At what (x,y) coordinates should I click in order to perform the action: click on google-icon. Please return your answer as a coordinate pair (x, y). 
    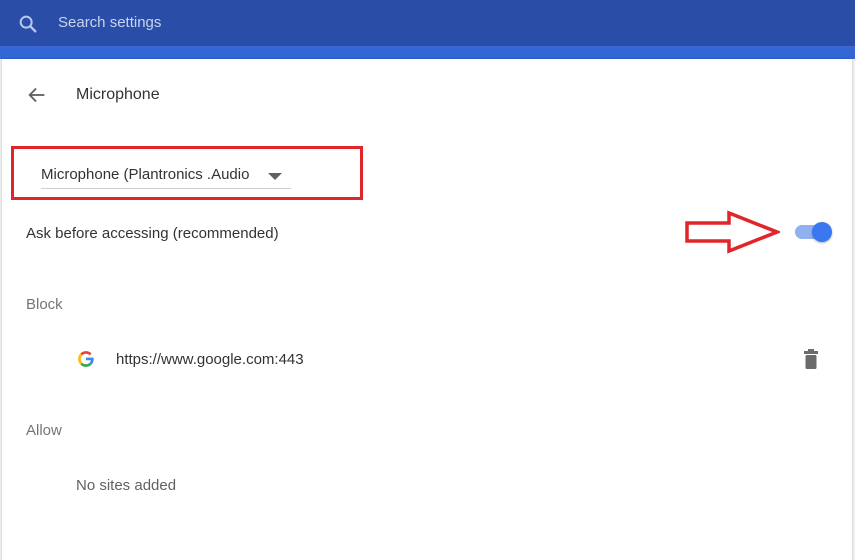
    Looking at the image, I should click on (86, 359).